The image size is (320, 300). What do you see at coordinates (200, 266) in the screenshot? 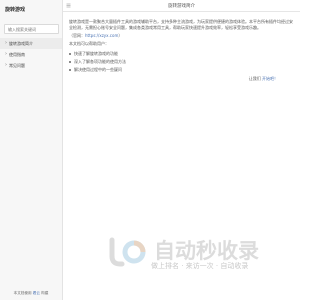
I see `watermark-subtitle: 做上排名 · 来访一次 · 自动收录` at bounding box center [200, 266].